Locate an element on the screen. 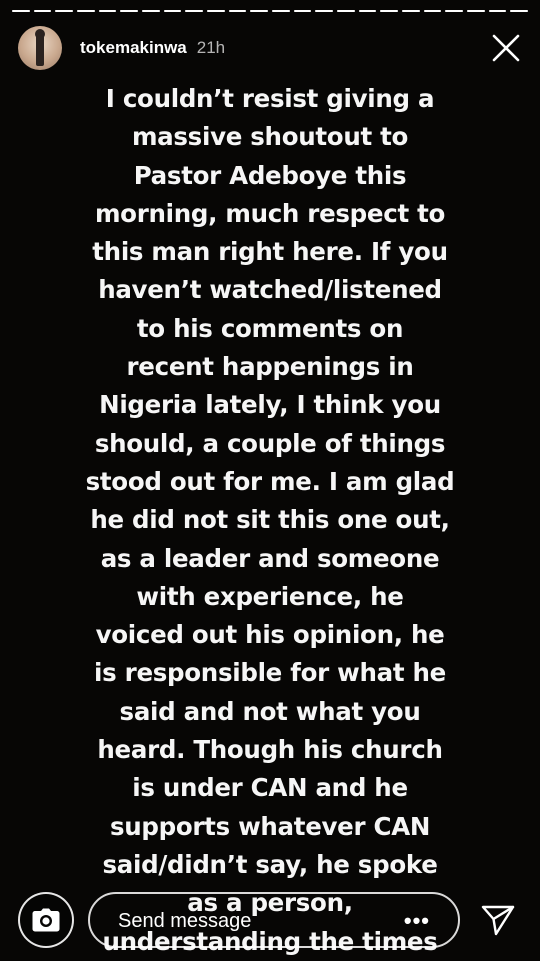 Image resolution: width=540 pixels, height=961 pixels. story-text-line: heard. Though his church is located at coordinates (270, 750).